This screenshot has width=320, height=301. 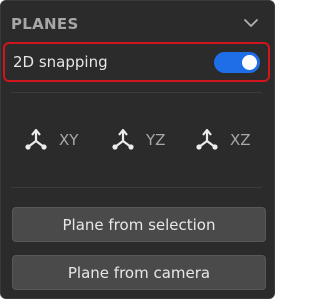 I want to click on plane-from-camera-button: Plane from camera, so click(x=139, y=272).